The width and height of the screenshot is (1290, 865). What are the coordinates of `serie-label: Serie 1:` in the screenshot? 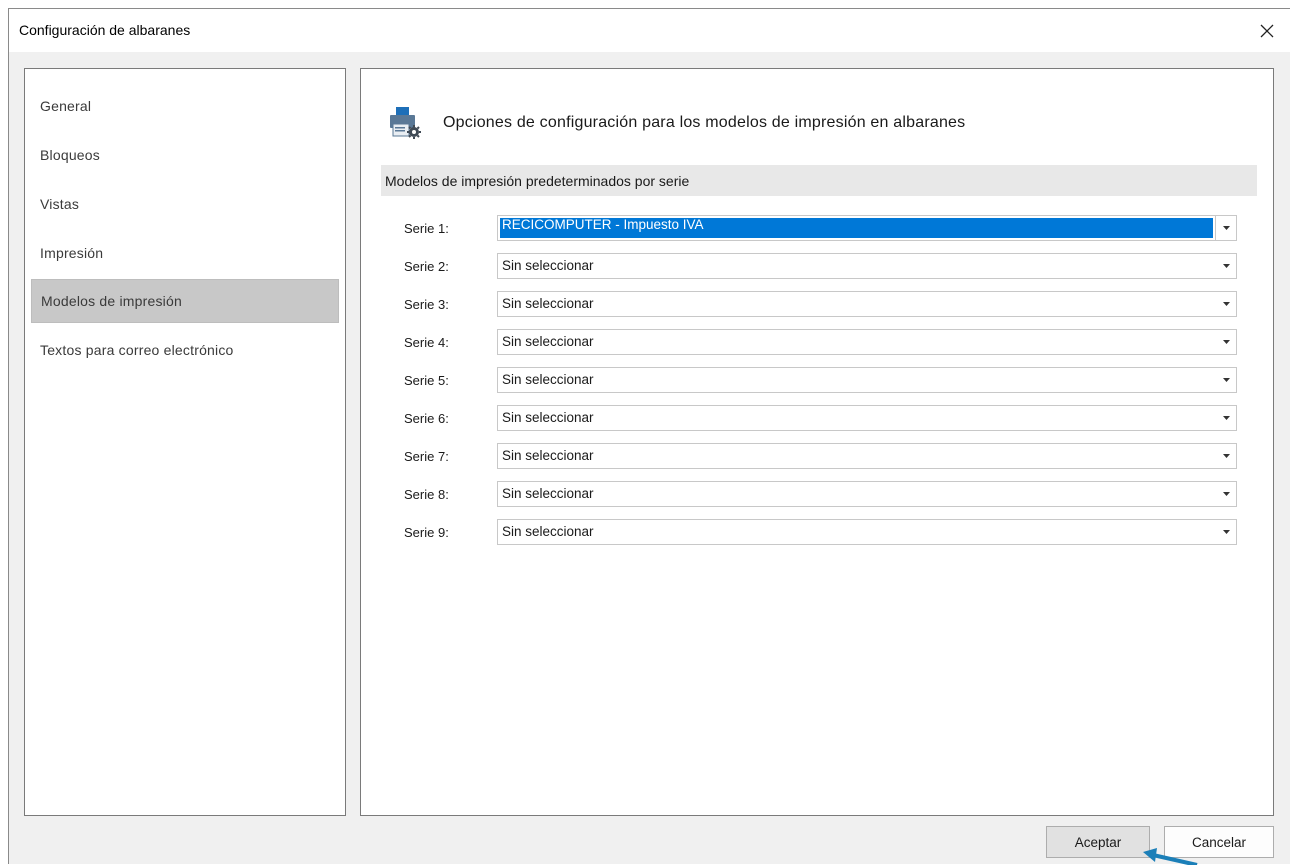 It's located at (426, 228).